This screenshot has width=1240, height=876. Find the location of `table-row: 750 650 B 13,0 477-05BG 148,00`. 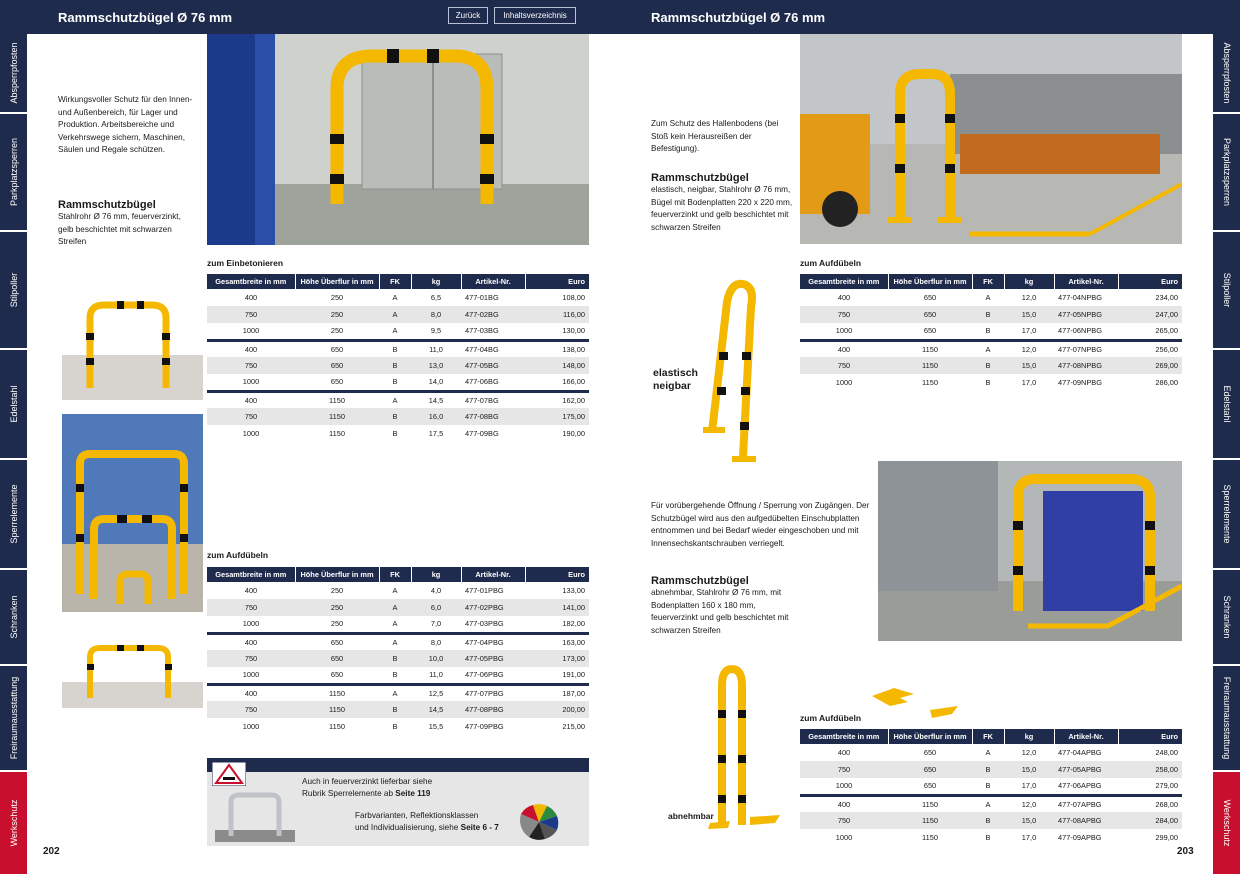

table-row: 750 650 B 13,0 477-05BG 148,00 is located at coordinates (398, 365).